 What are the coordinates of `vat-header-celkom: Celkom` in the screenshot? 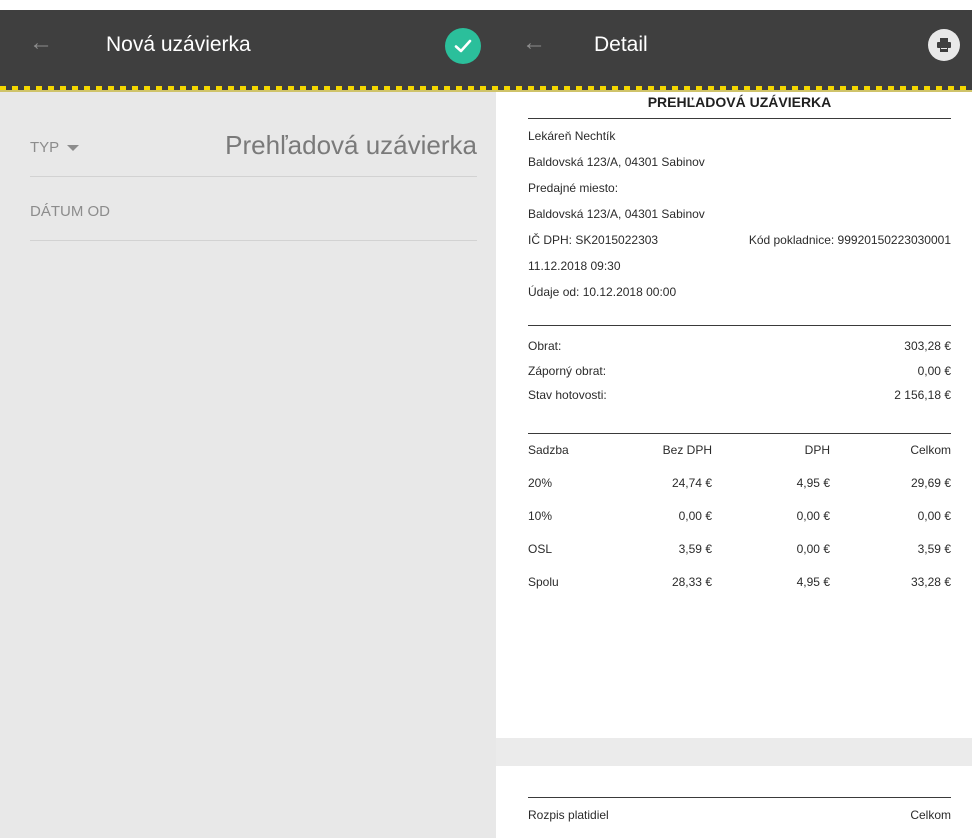 It's located at (930, 450).